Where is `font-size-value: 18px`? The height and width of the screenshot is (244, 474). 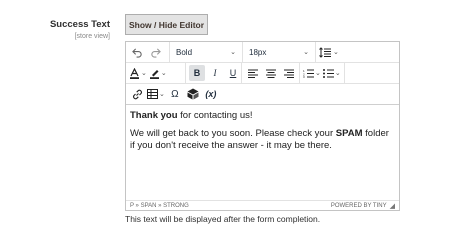
font-size-value: 18px is located at coordinates (258, 52).